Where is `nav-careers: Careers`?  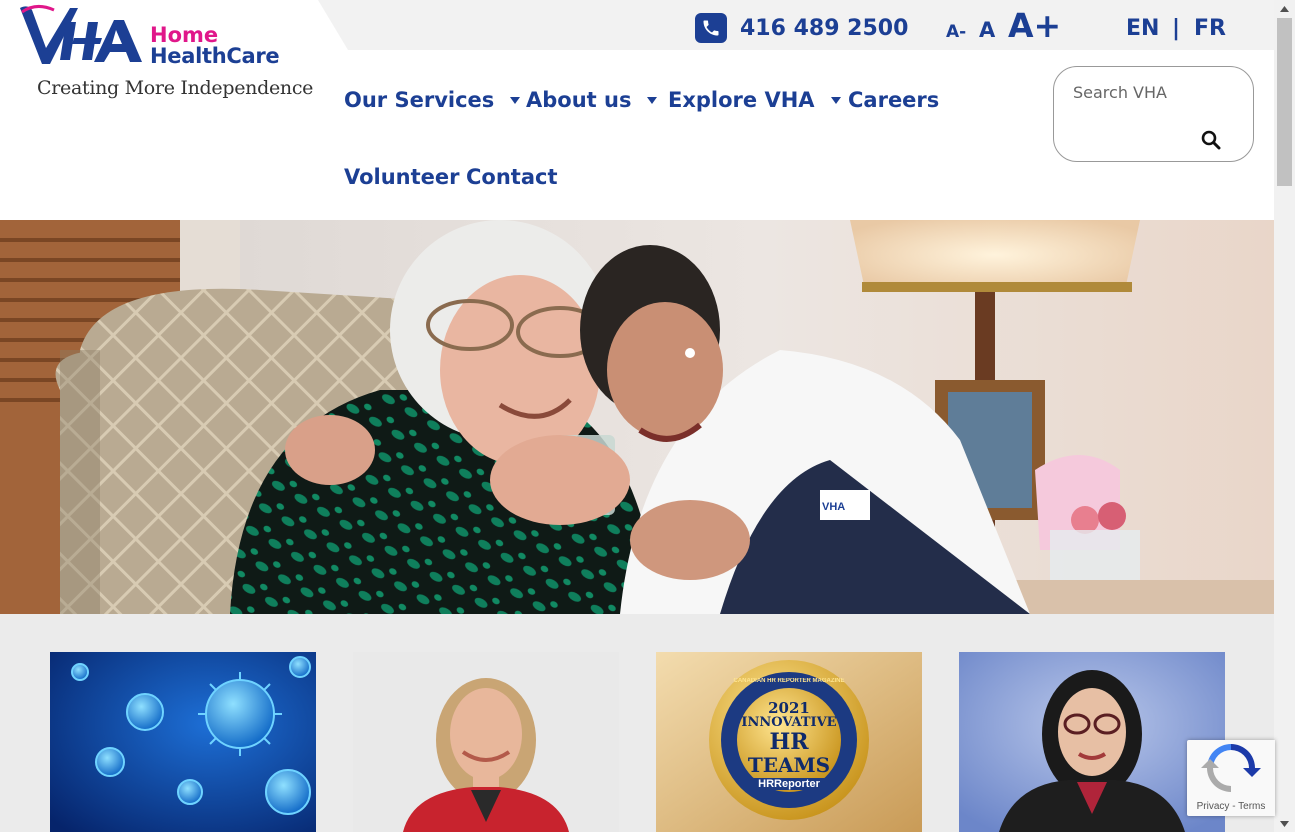
nav-careers: Careers is located at coordinates (893, 100).